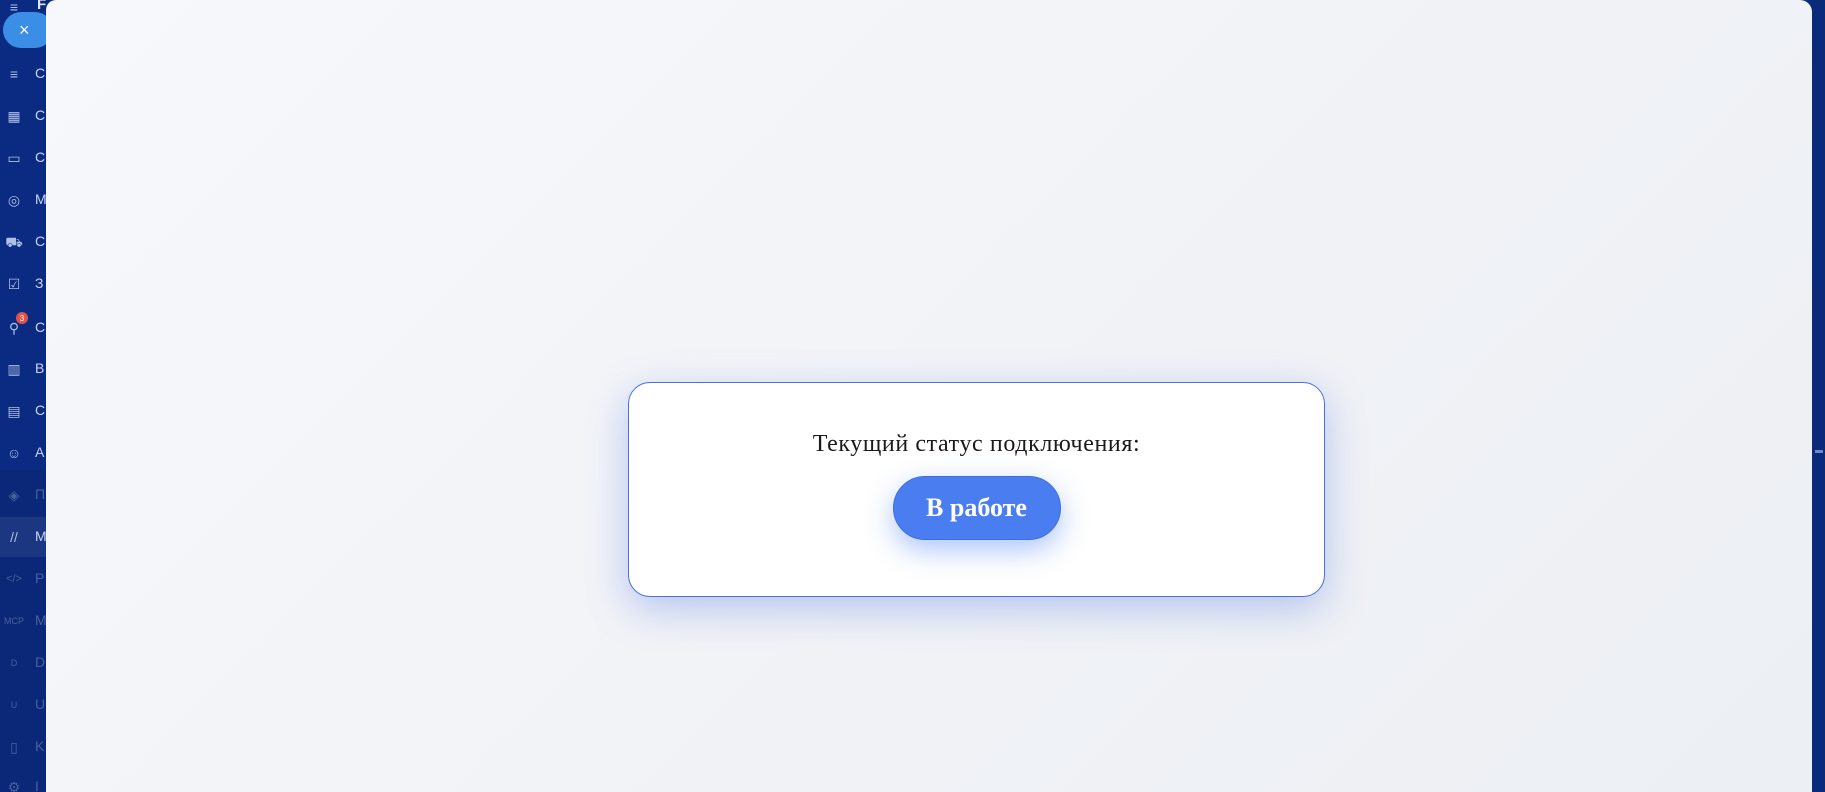  What do you see at coordinates (22, 318) in the screenshot?
I see `notification-badge: 3` at bounding box center [22, 318].